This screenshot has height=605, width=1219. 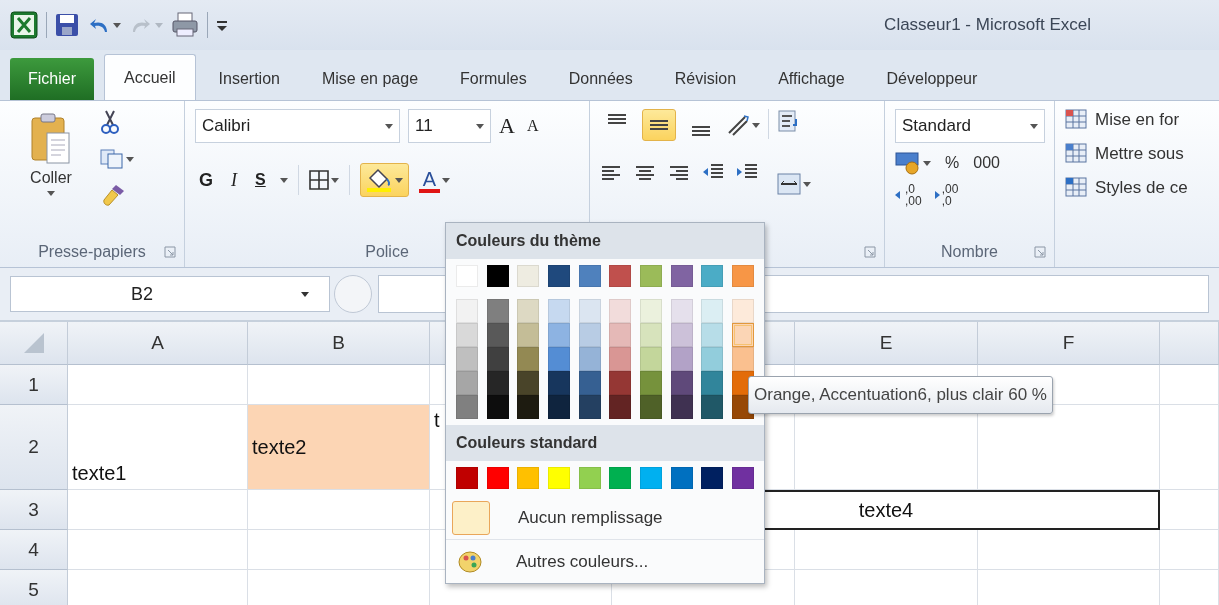 What do you see at coordinates (158, 447) in the screenshot?
I see `table-cell: texte1` at bounding box center [158, 447].